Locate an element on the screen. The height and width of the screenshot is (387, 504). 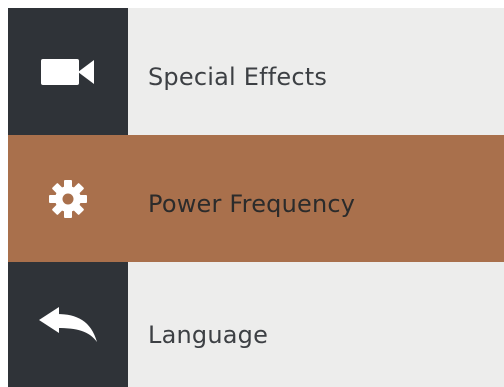
back-arrow-icon is located at coordinates (68, 324).